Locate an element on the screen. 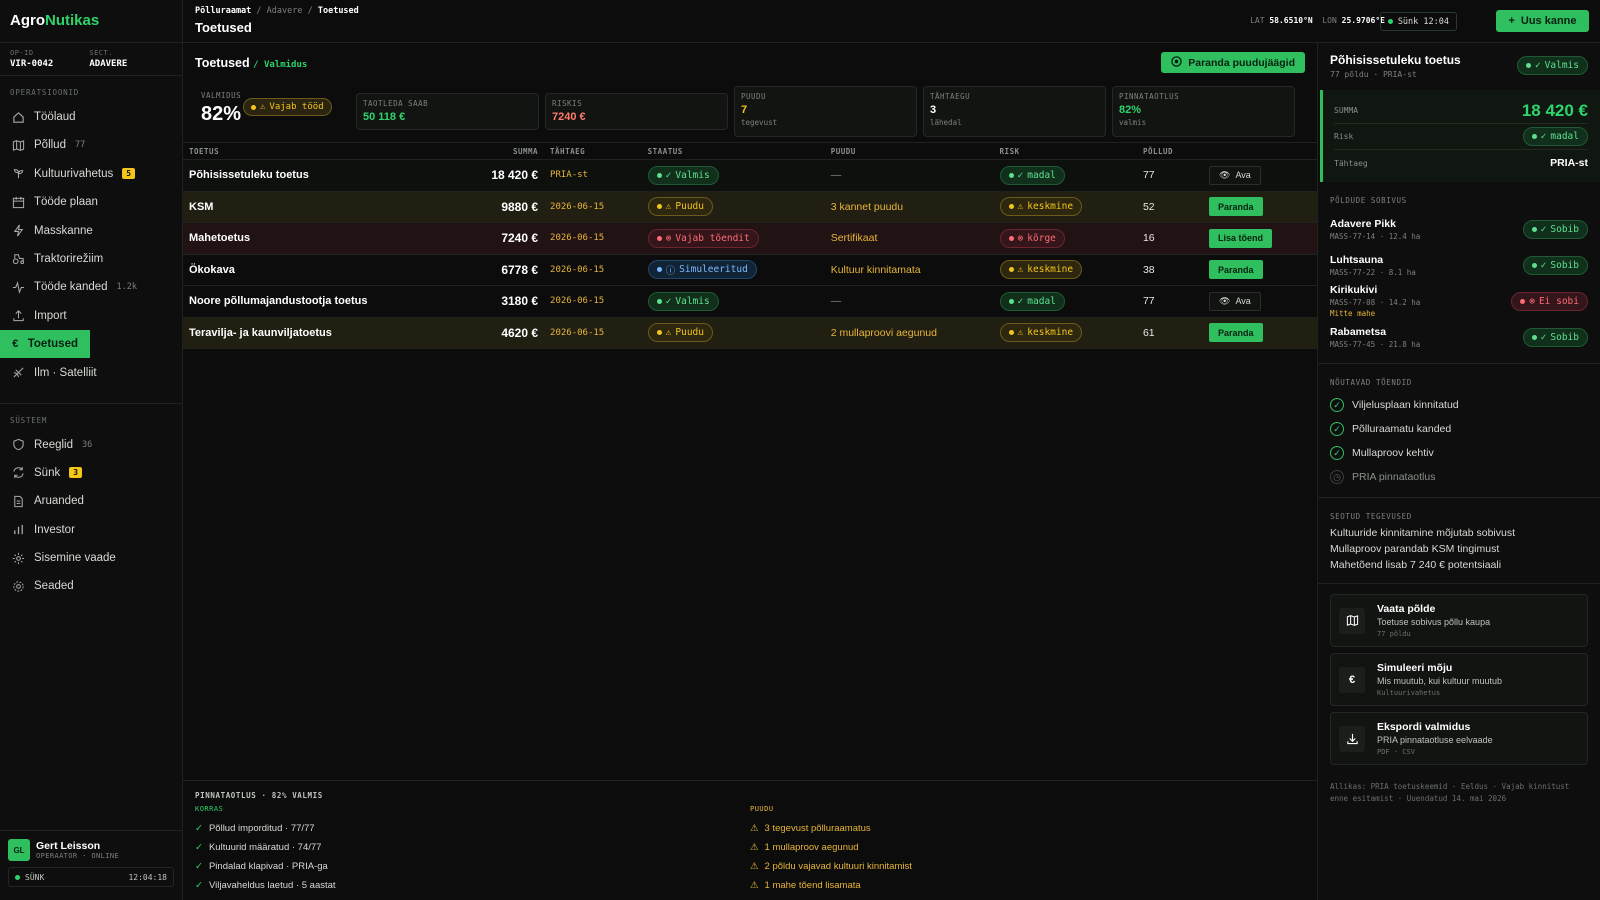  field-count: 61 is located at coordinates (1170, 333).